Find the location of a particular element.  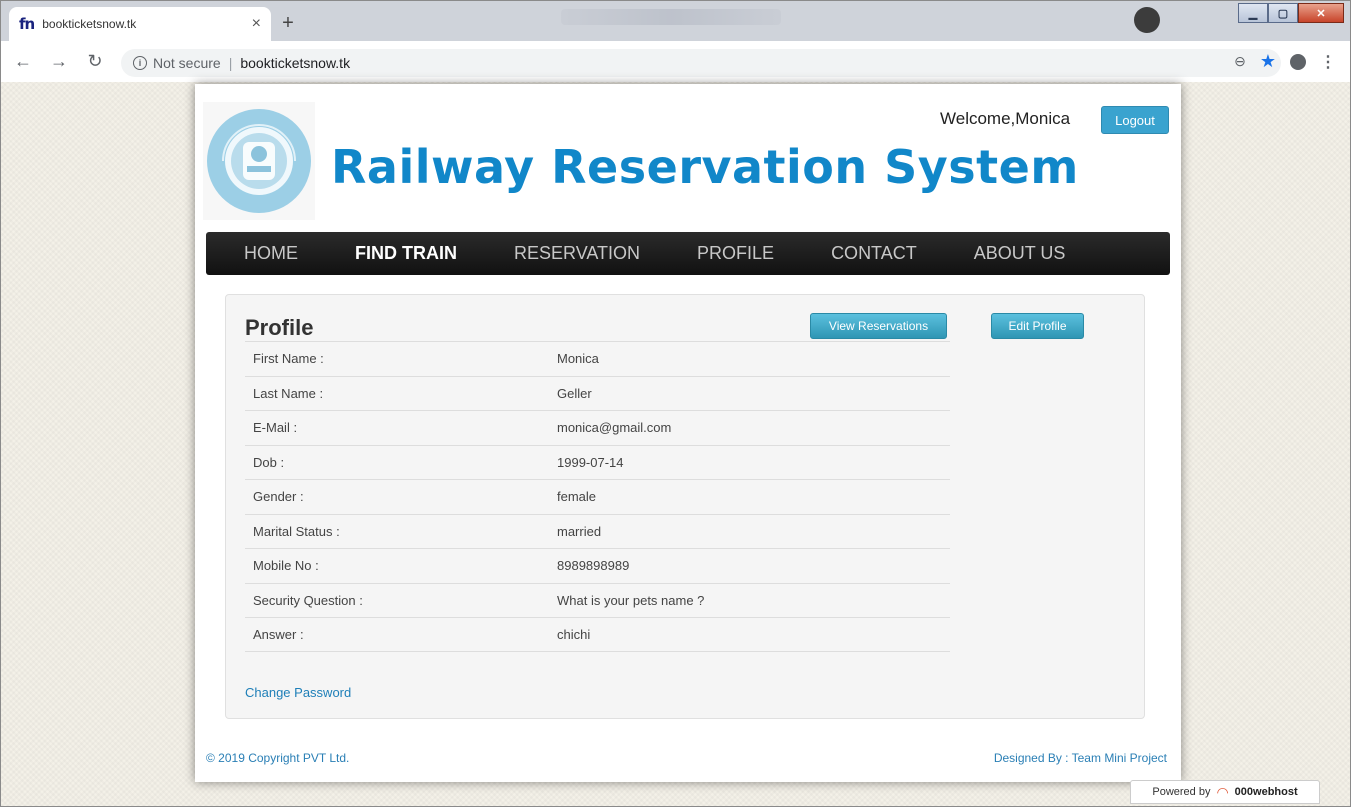

site-title: Railway Reservation System is located at coordinates (705, 167).